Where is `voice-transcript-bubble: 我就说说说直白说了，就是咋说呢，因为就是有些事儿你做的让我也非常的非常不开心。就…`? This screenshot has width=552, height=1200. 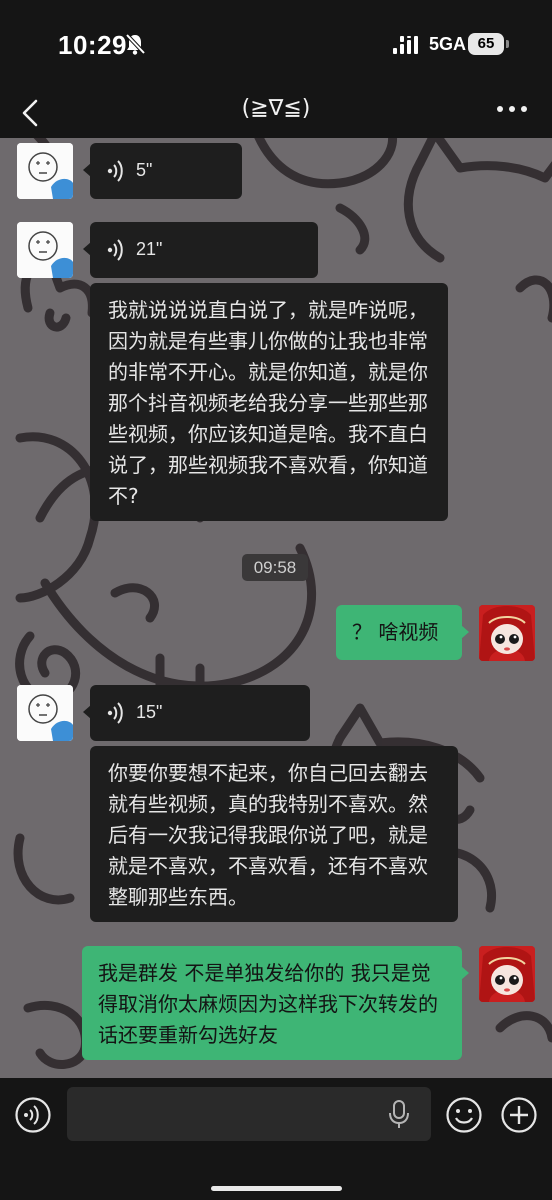
voice-transcript-bubble: 我就说说说直白说了，就是咋说呢，因为就是有些事儿你做的让我也非常的非常不开心。就… is located at coordinates (269, 402).